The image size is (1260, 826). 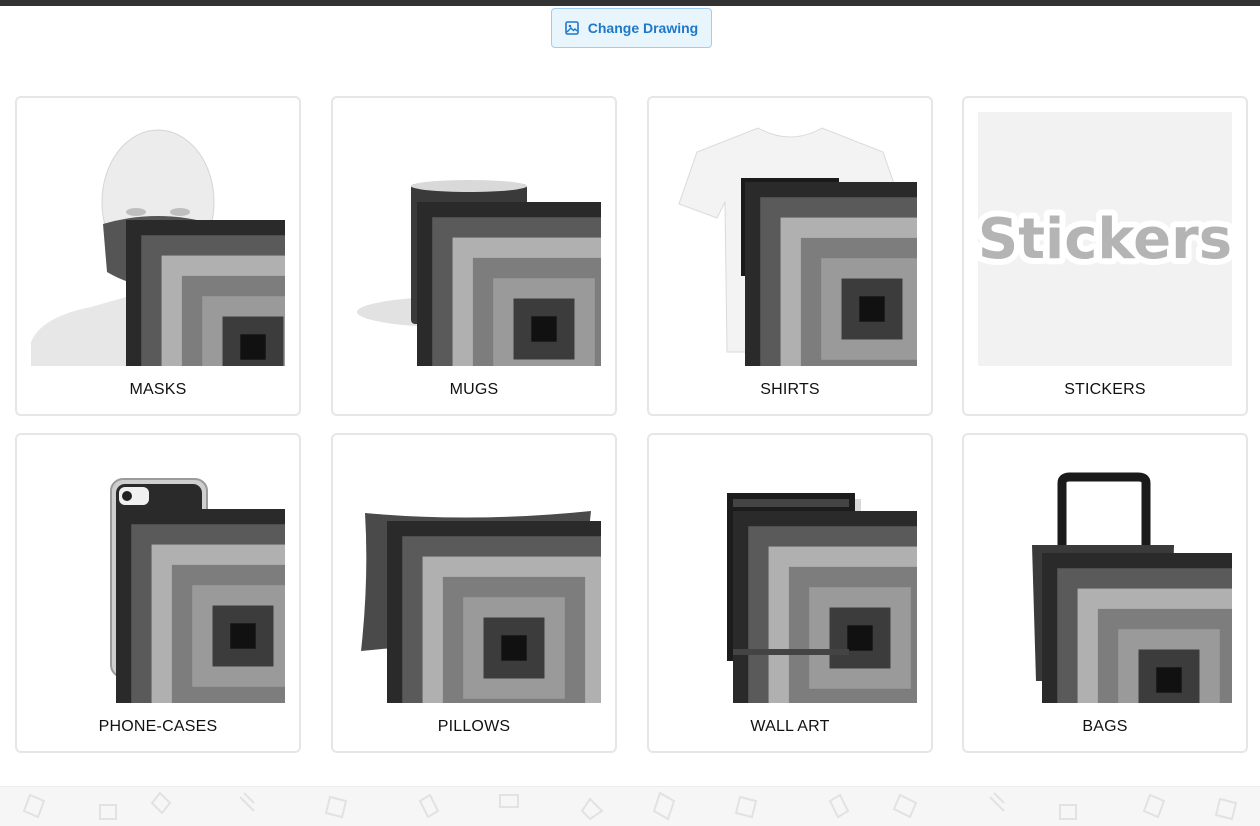 I want to click on stickers-image: Stickers Stickers, so click(x=1105, y=239).